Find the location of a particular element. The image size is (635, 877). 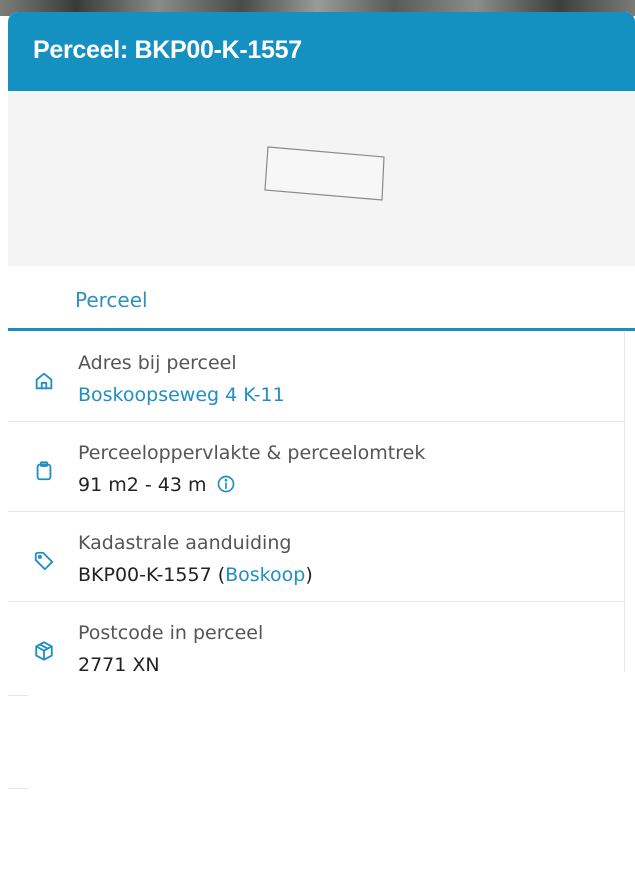

info-icon is located at coordinates (226, 486).